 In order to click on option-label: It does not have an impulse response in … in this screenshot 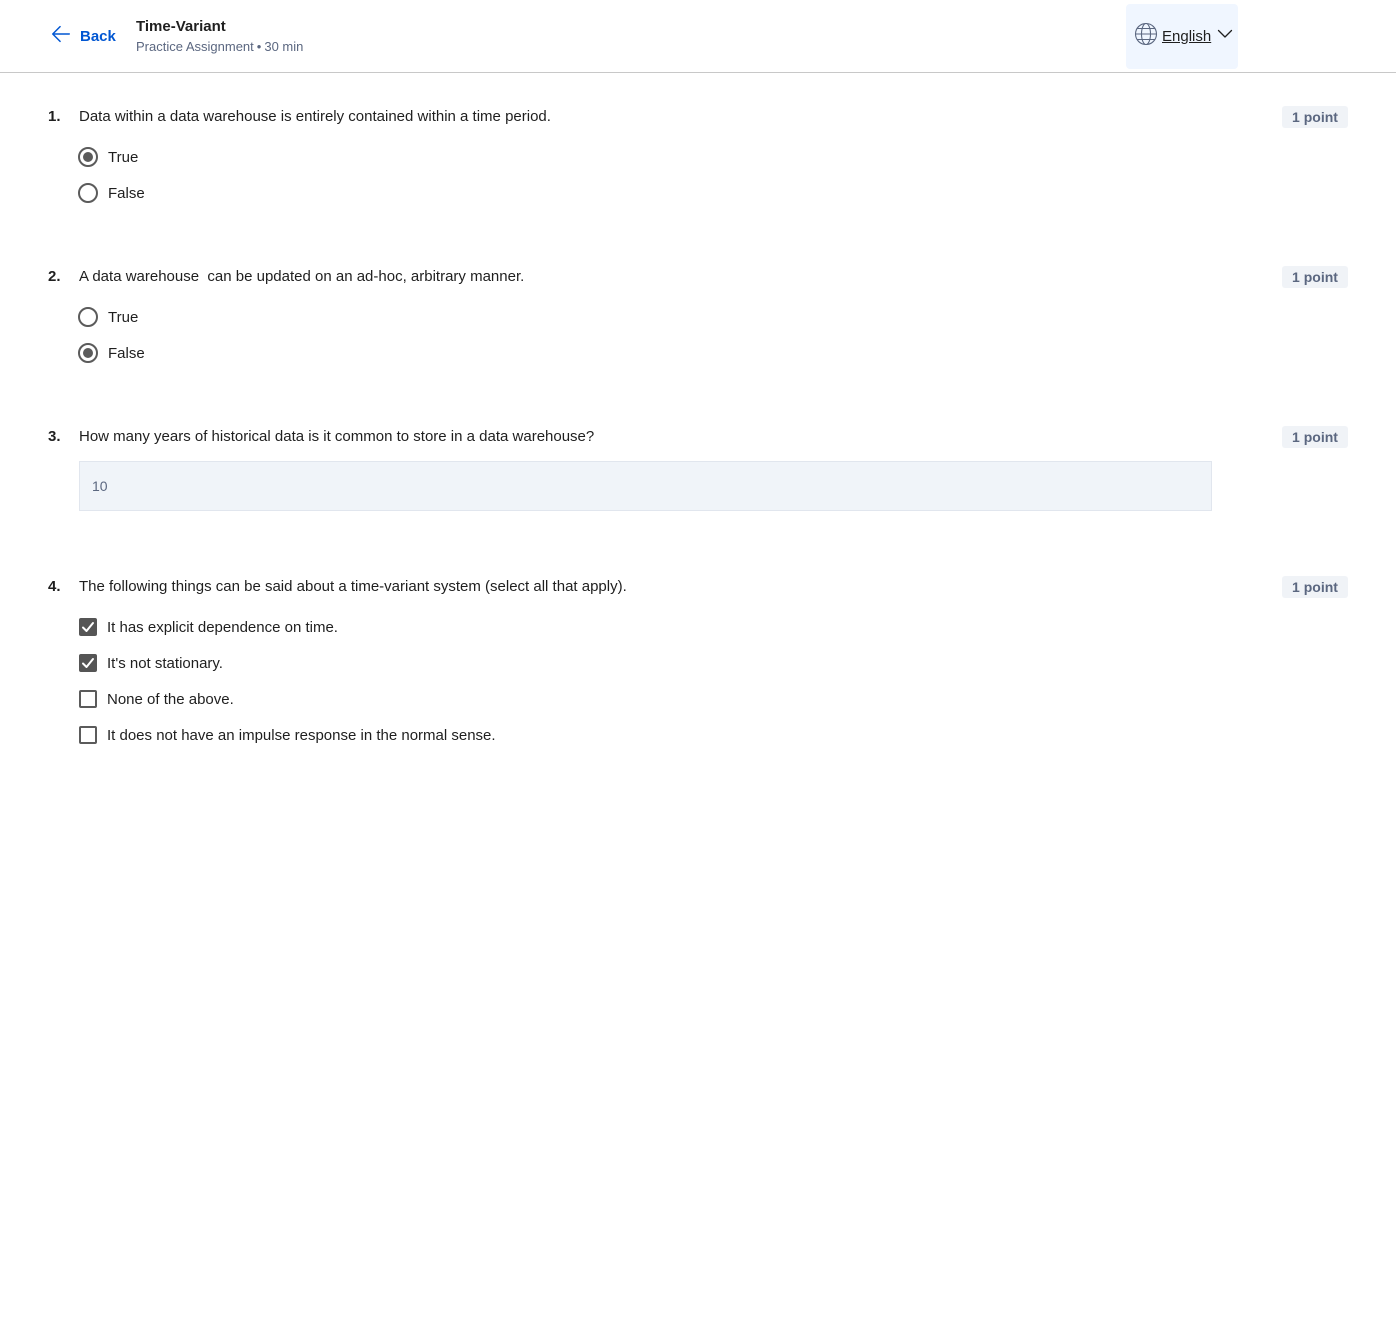, I will do `click(301, 735)`.